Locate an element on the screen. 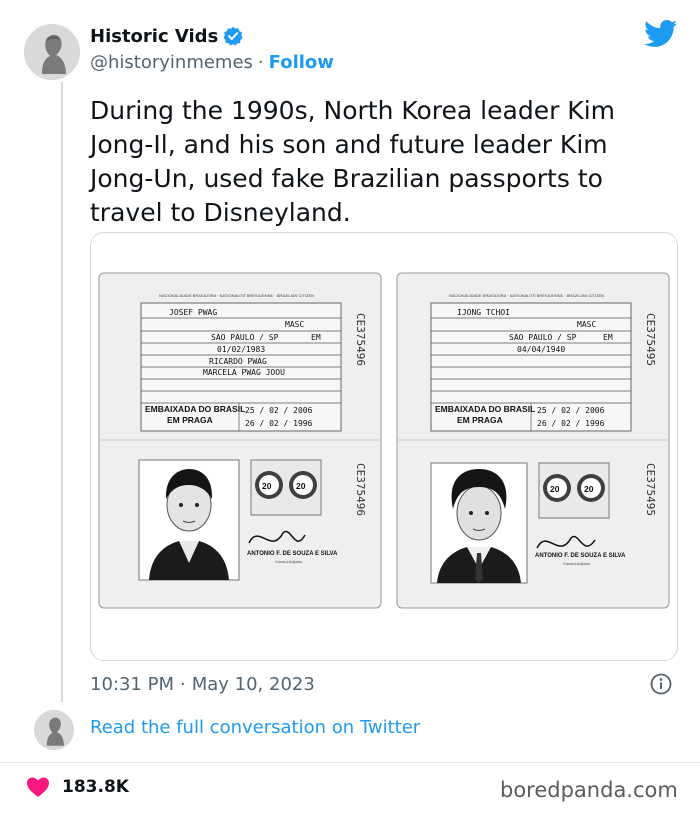 This screenshot has height=814, width=700. svg-text: RICARDO PWAG is located at coordinates (238, 361).